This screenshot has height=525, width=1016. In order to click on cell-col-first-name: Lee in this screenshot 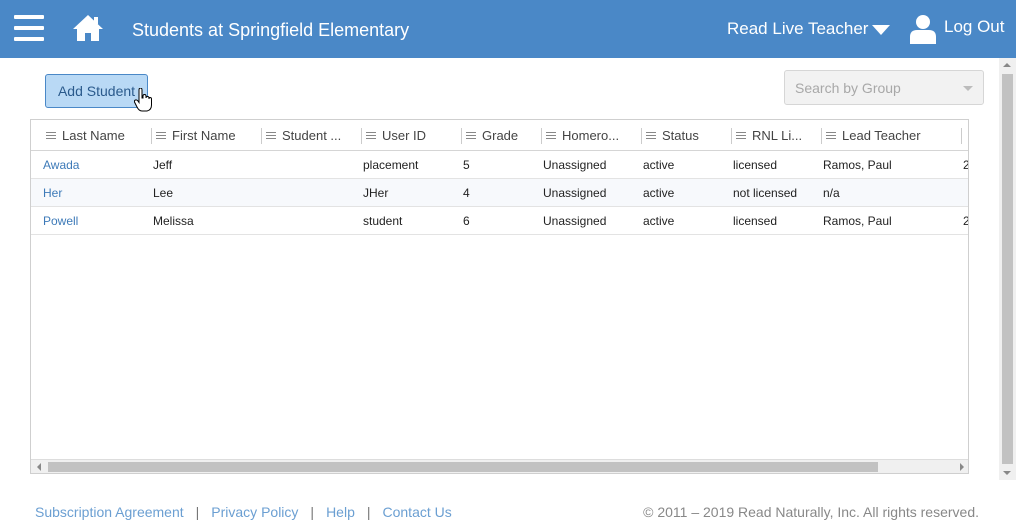, I will do `click(163, 193)`.